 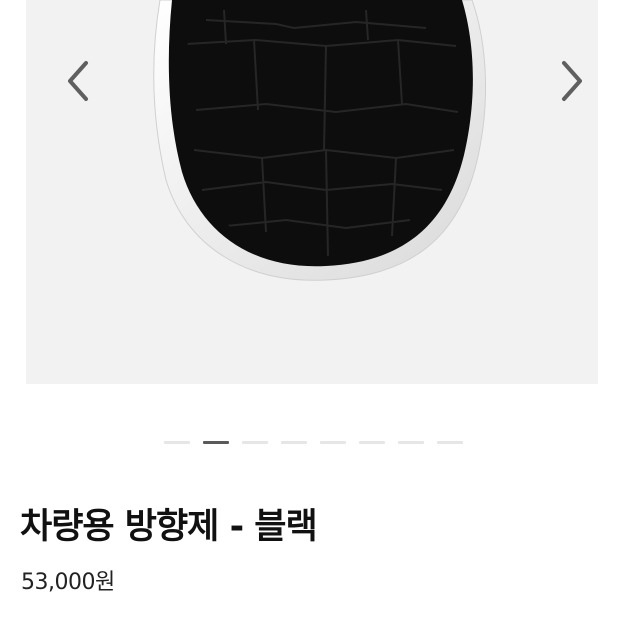 I want to click on carousel-pagination, so click(x=313, y=443).